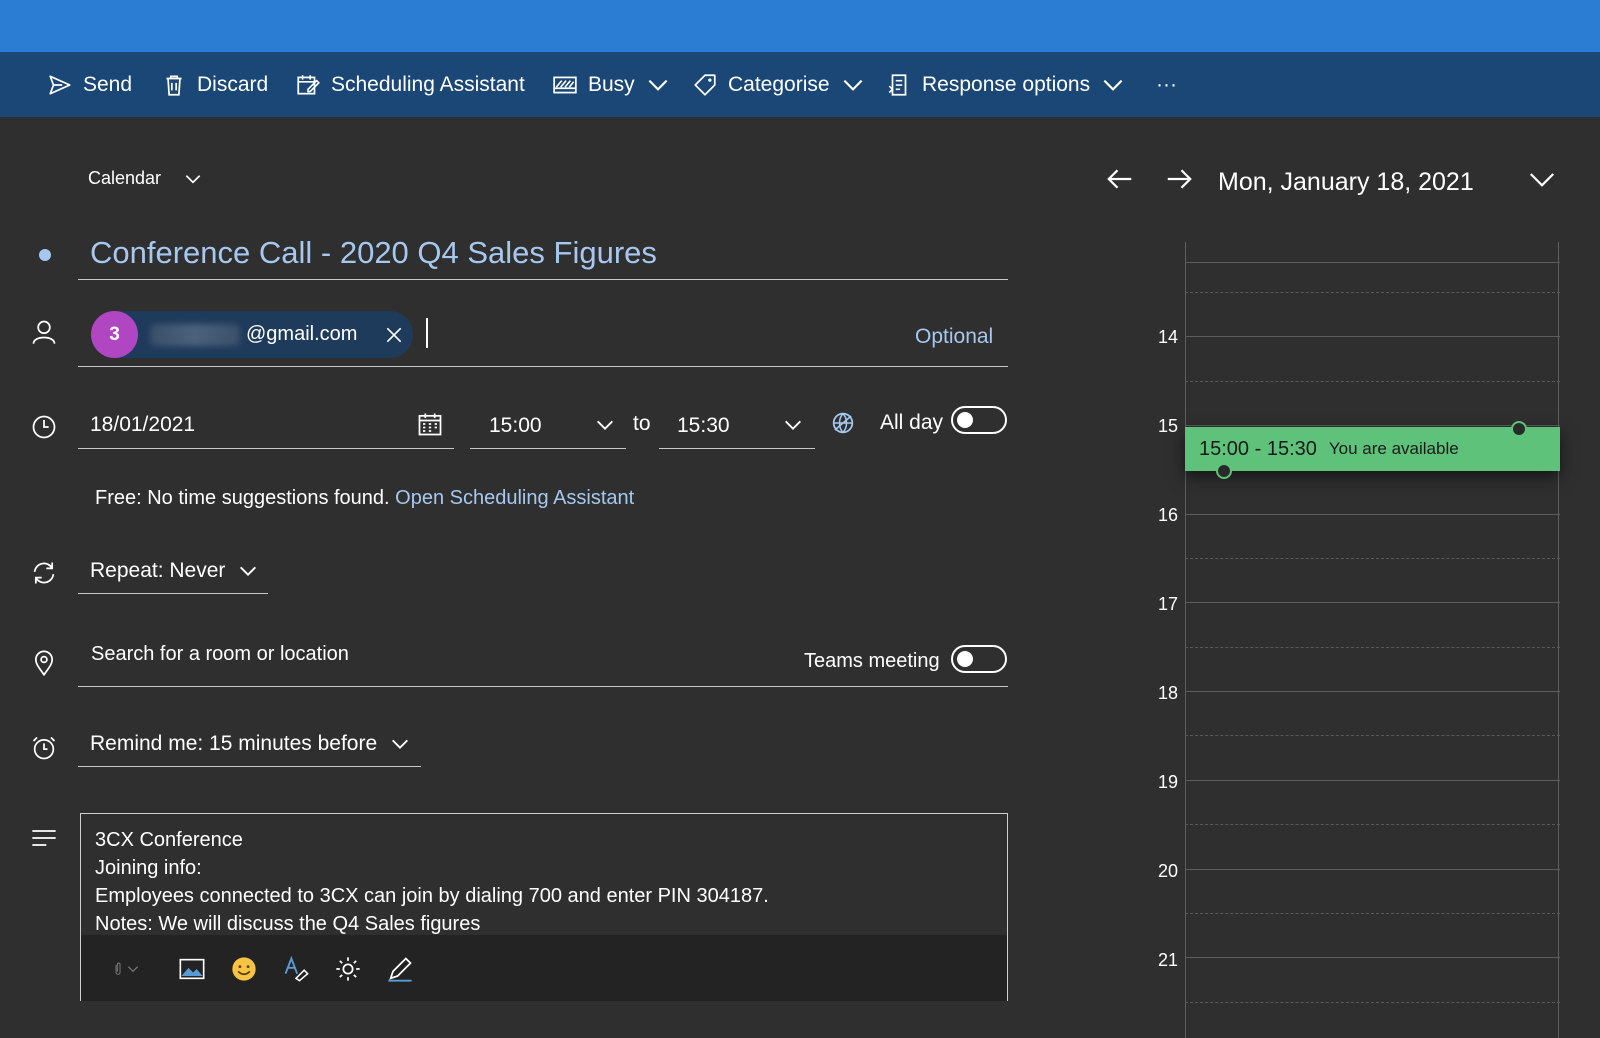  I want to click on attach-button, so click(125, 969).